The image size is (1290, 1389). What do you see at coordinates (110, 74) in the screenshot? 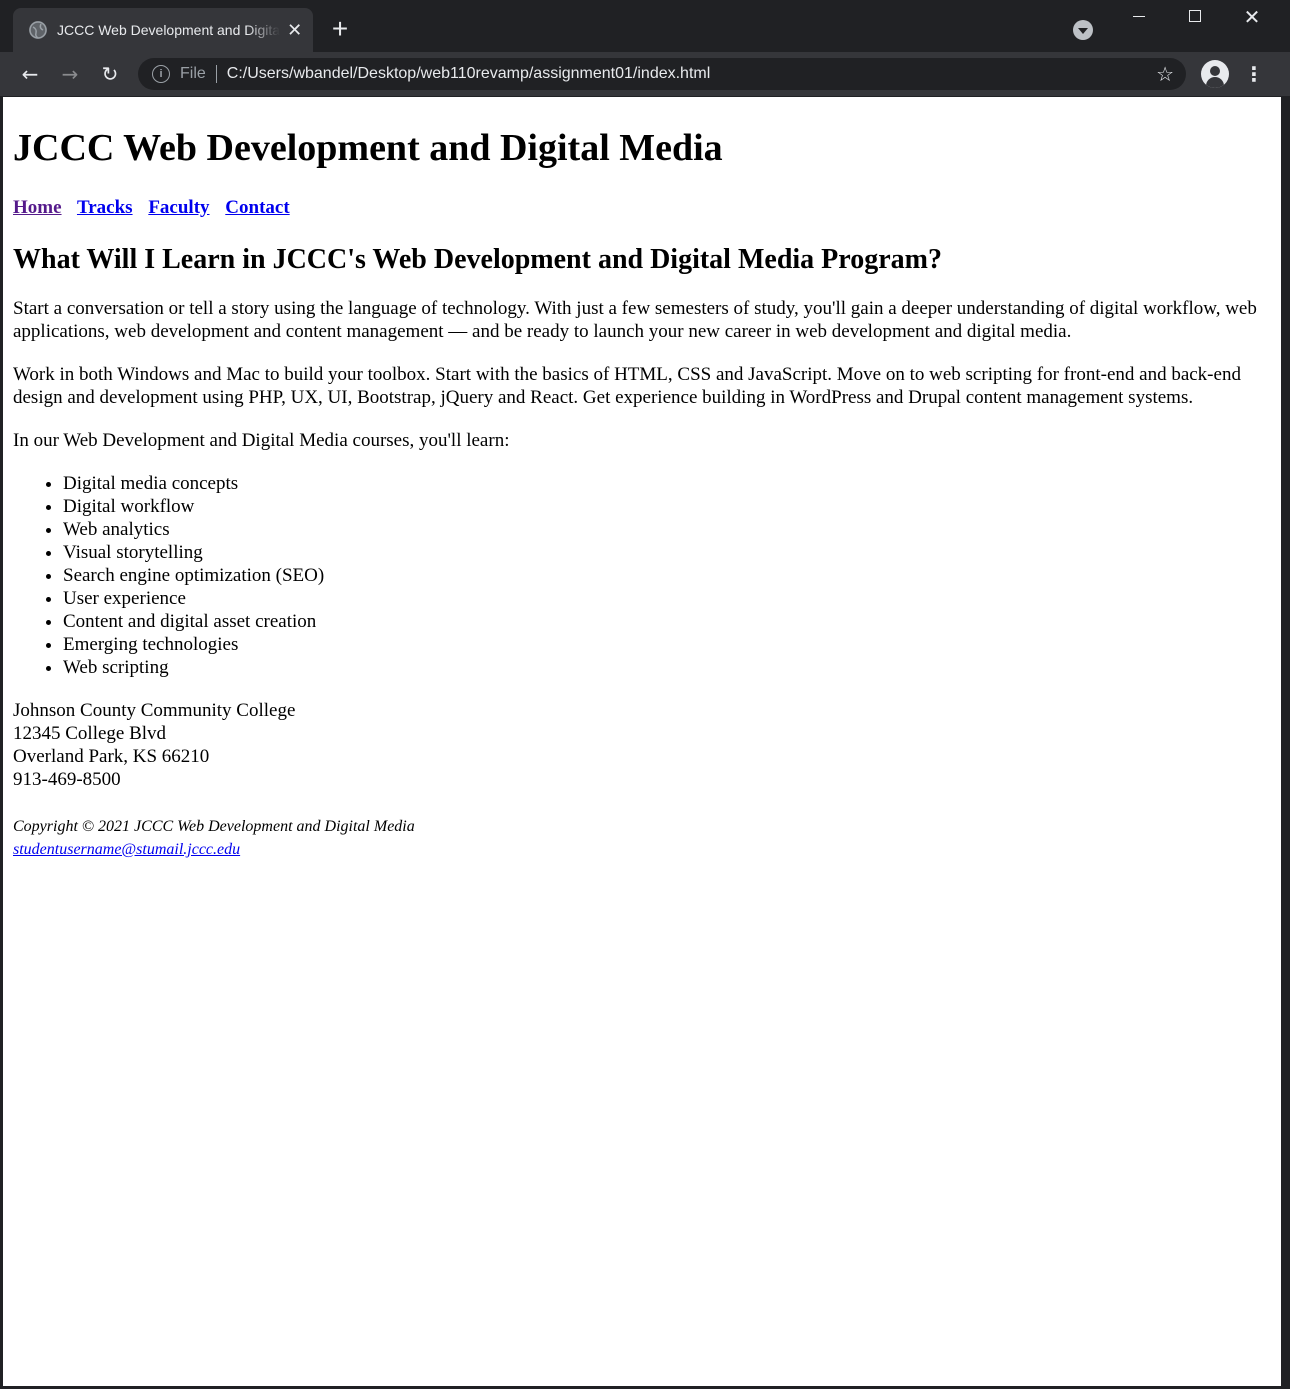
I see `reload-icon: ↻` at bounding box center [110, 74].